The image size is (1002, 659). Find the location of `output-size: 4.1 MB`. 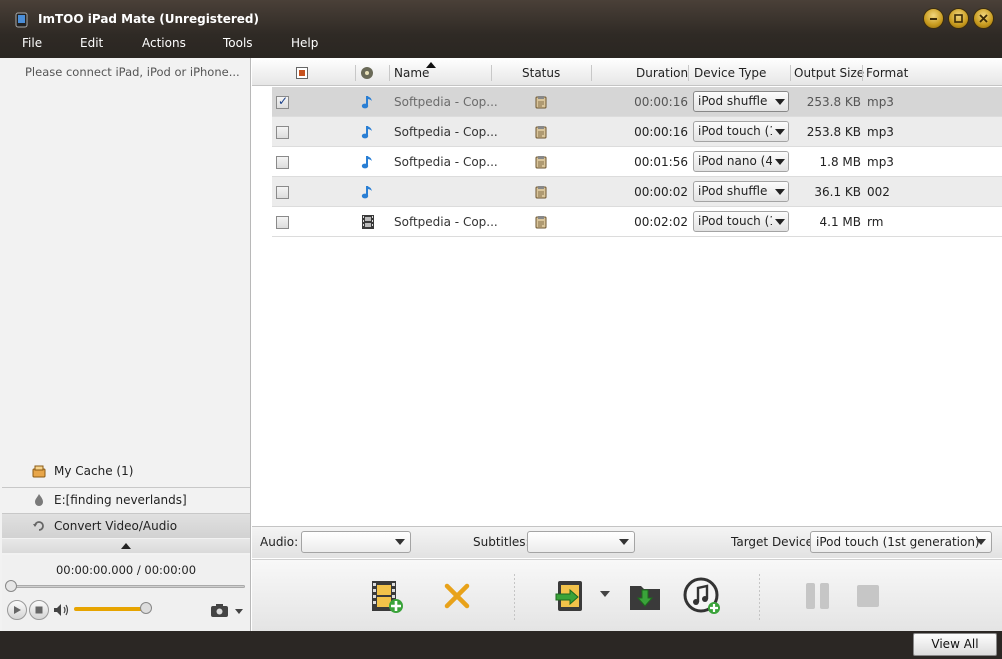

output-size: 4.1 MB is located at coordinates (840, 222).